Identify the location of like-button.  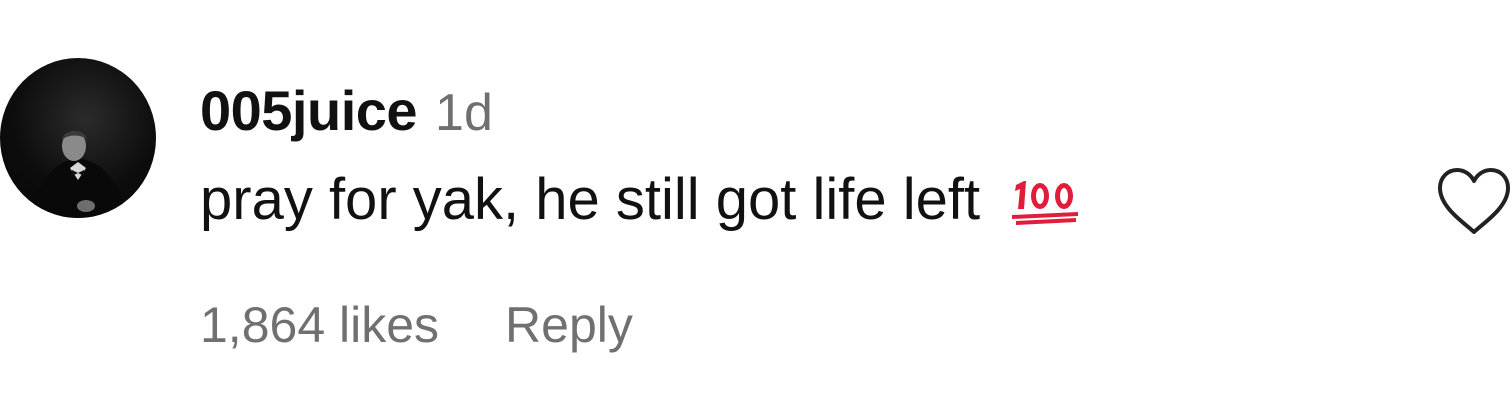
(1474, 202).